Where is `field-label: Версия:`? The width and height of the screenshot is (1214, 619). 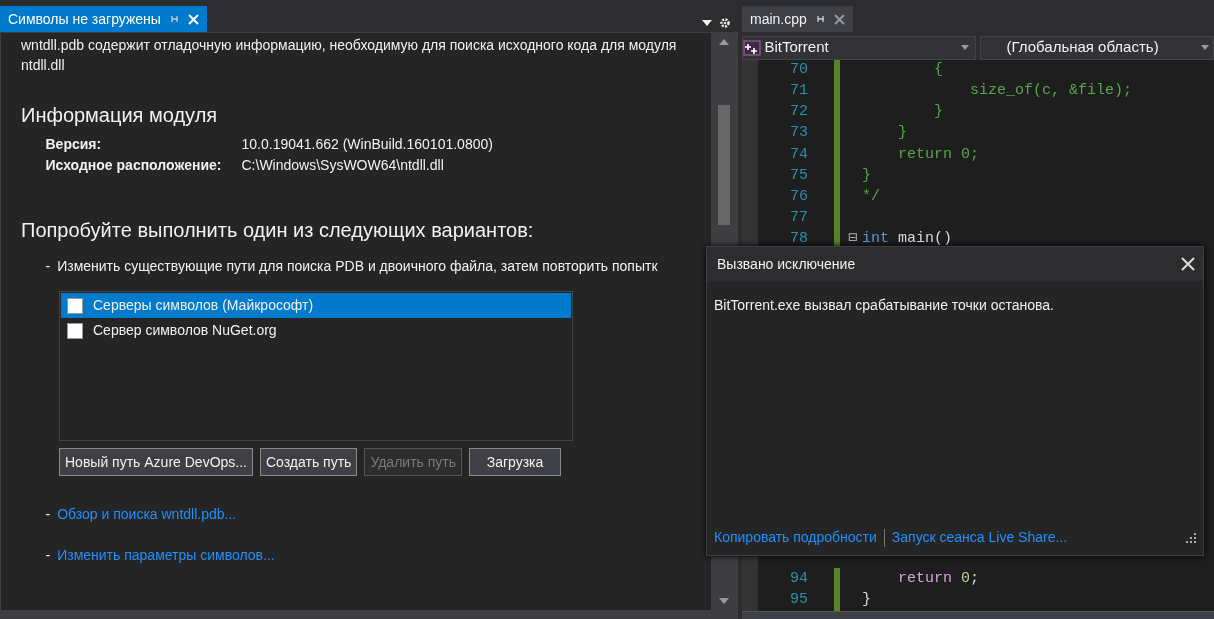 field-label: Версия: is located at coordinates (74, 144).